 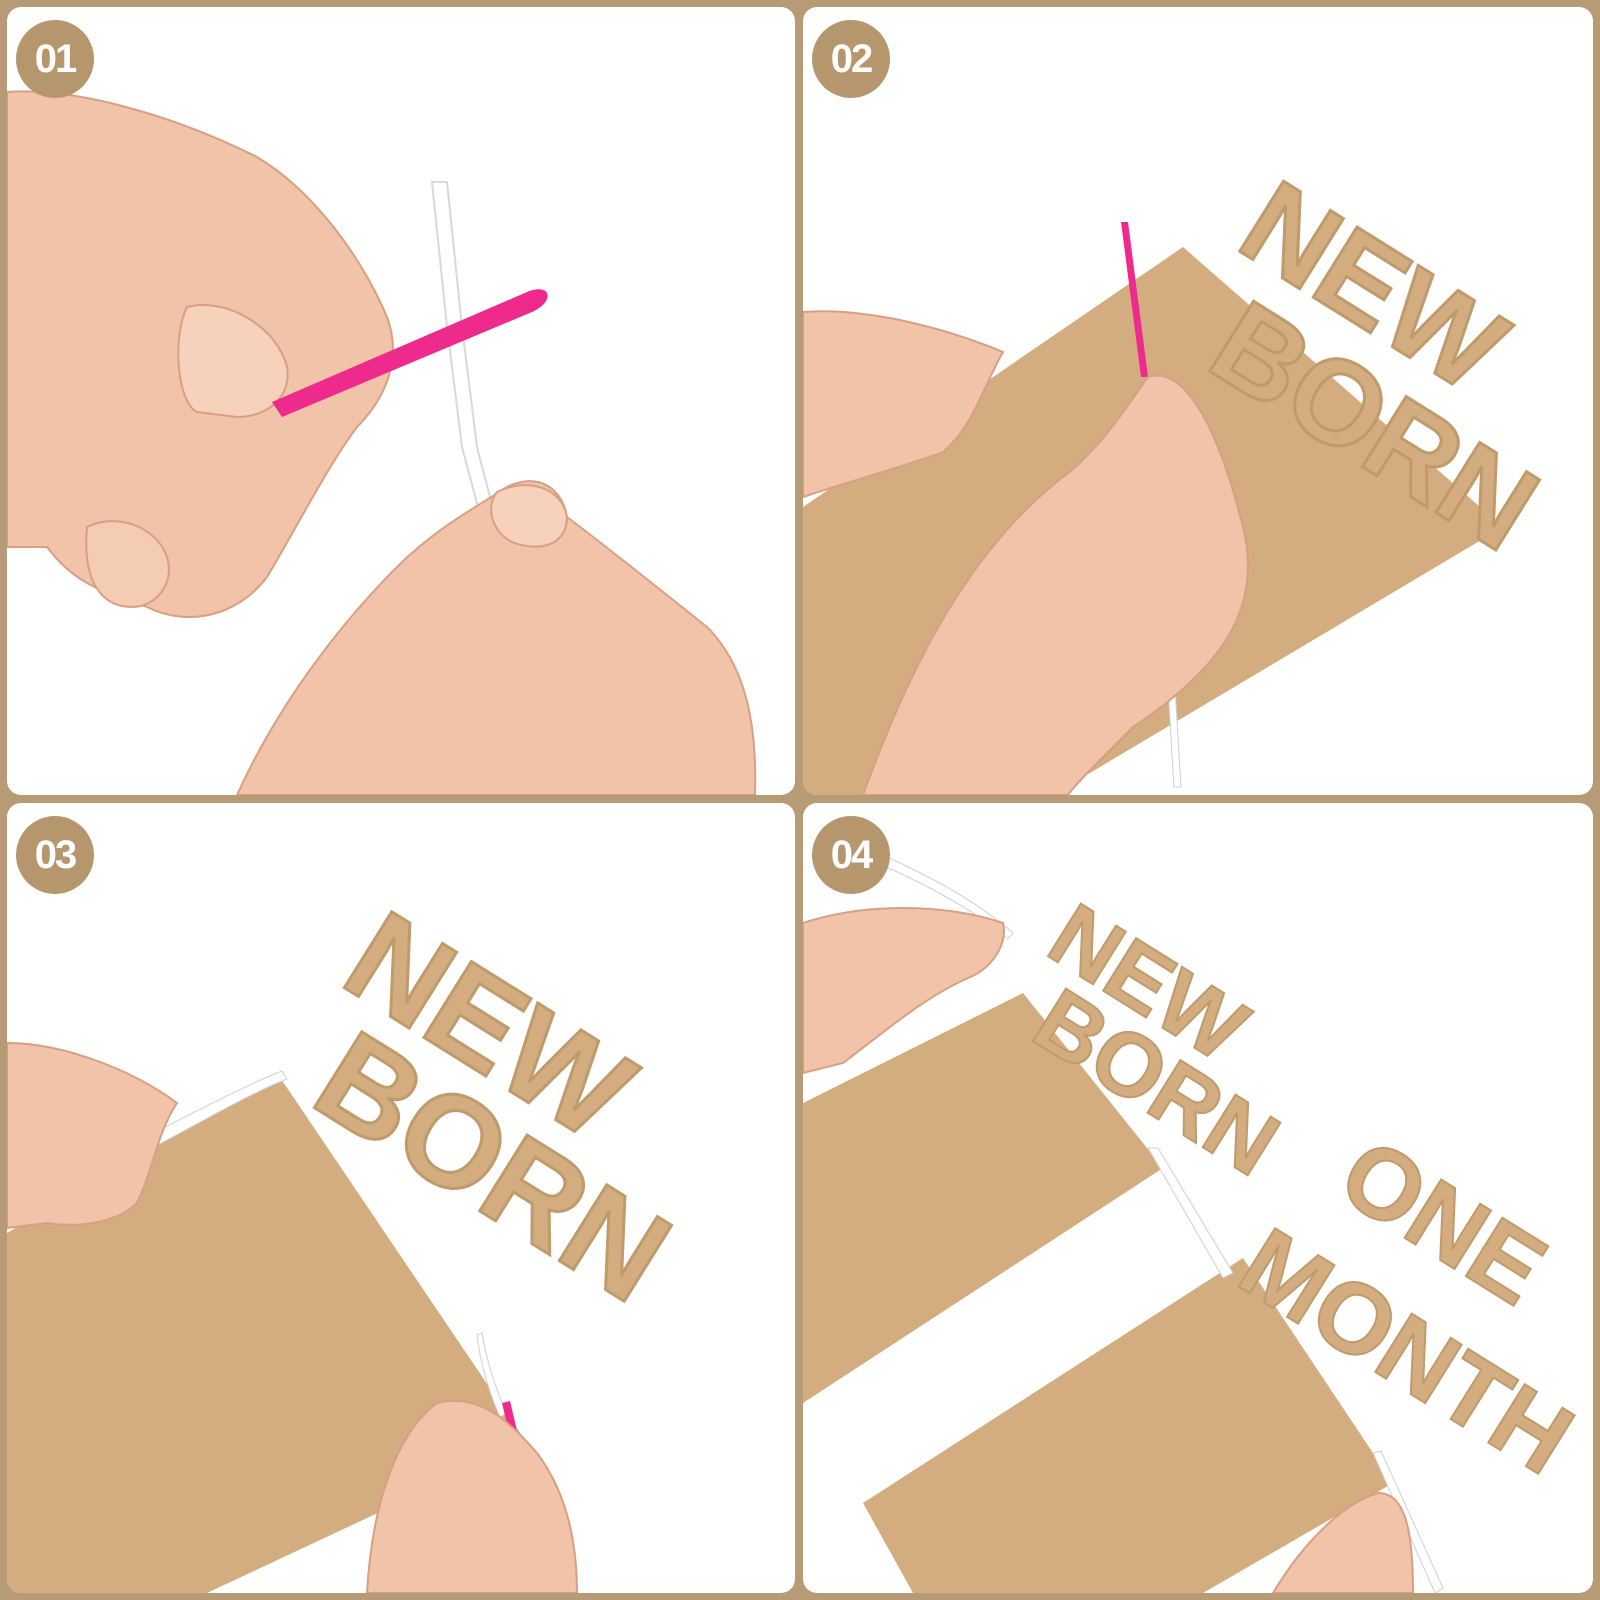 What do you see at coordinates (200, 354) in the screenshot?
I see `left-hand` at bounding box center [200, 354].